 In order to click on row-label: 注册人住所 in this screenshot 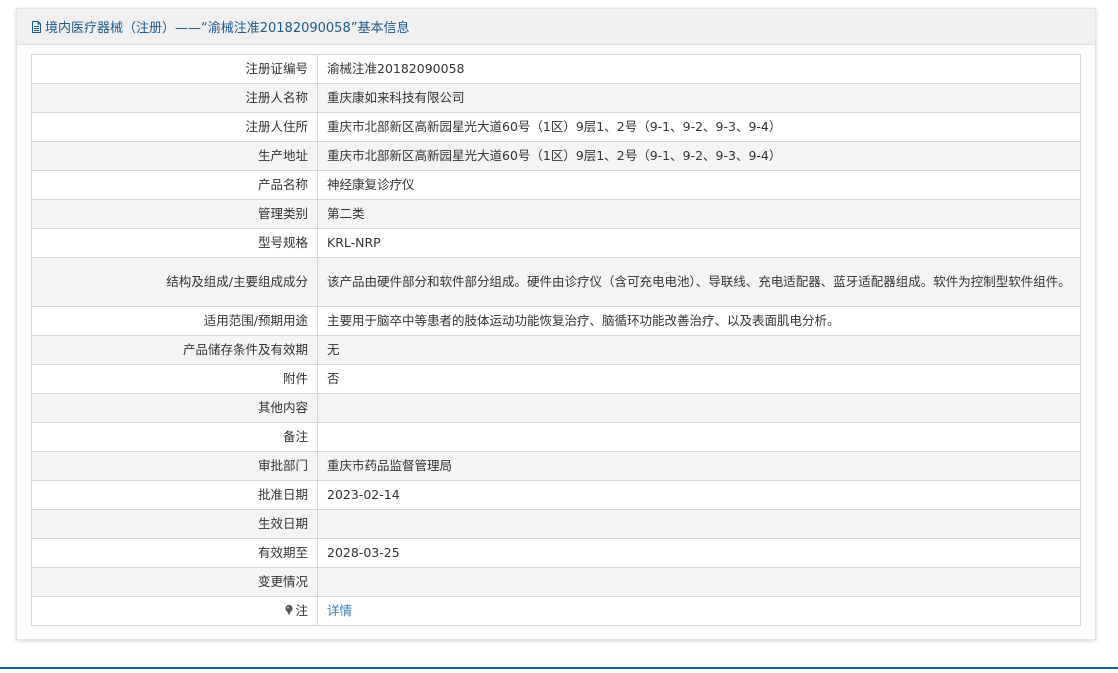, I will do `click(174, 127)`.